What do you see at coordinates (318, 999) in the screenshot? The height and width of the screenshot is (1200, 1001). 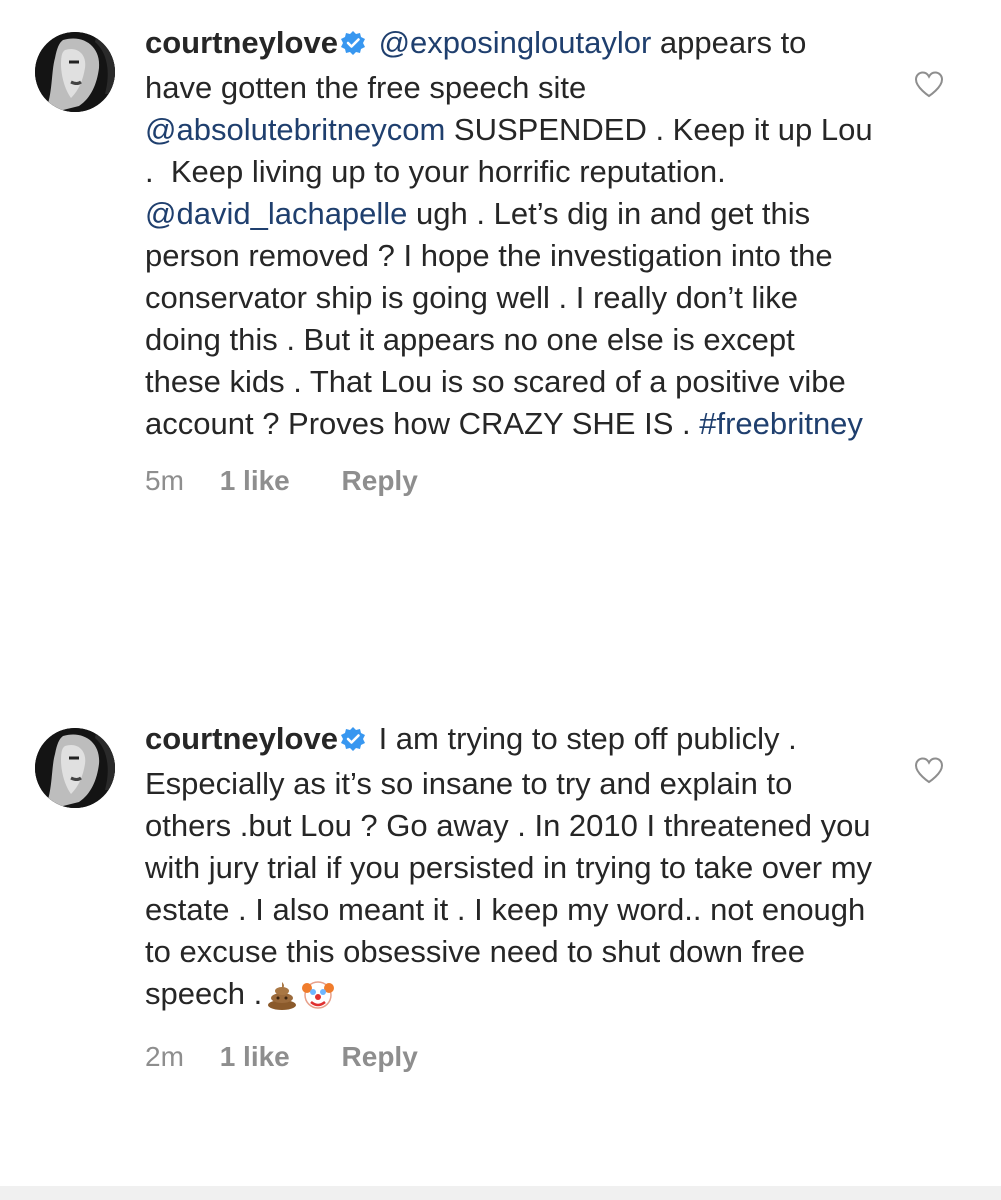 I see `clown-emoji` at bounding box center [318, 999].